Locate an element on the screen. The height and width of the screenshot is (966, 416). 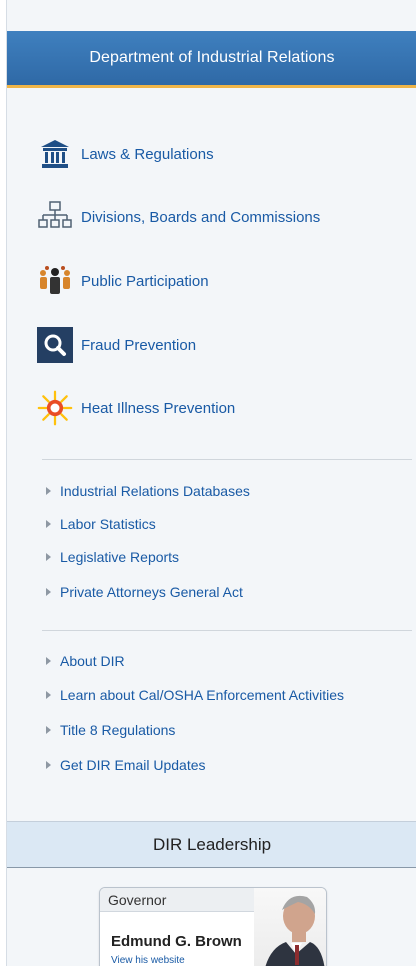
leadership-header: DIR Leadership is located at coordinates (211, 844).